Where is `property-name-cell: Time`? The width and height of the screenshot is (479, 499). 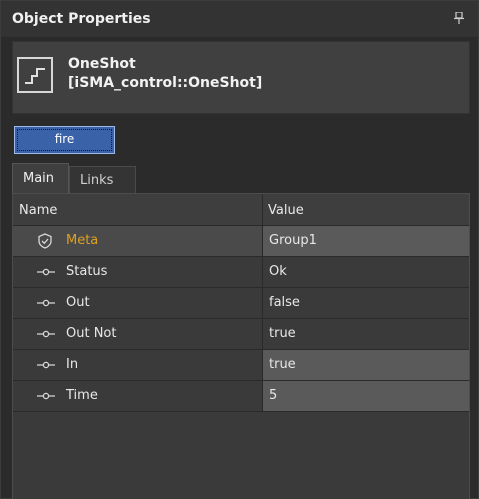
property-name-cell: Time is located at coordinates (137, 396).